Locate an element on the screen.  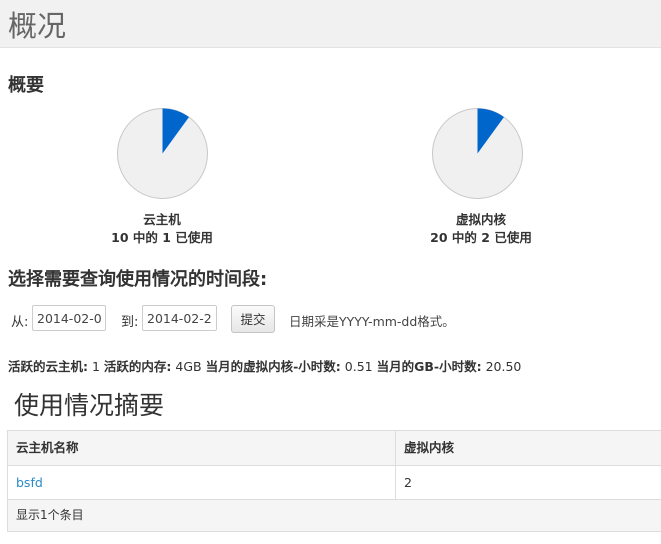
start-date-input is located at coordinates (69, 318).